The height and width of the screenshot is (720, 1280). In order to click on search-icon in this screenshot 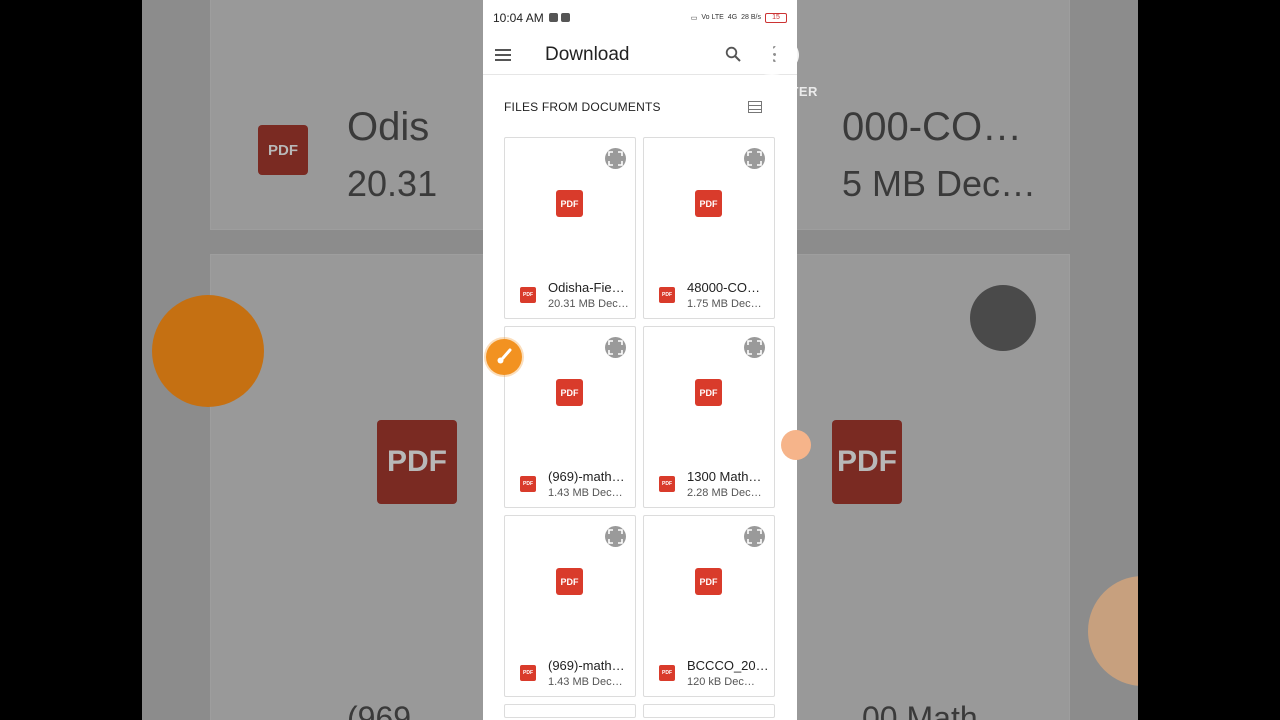, I will do `click(733, 54)`.